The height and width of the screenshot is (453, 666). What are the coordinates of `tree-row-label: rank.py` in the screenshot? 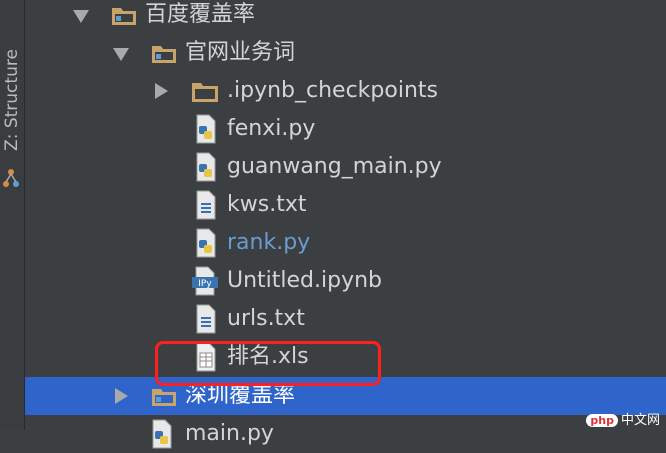 It's located at (269, 242).